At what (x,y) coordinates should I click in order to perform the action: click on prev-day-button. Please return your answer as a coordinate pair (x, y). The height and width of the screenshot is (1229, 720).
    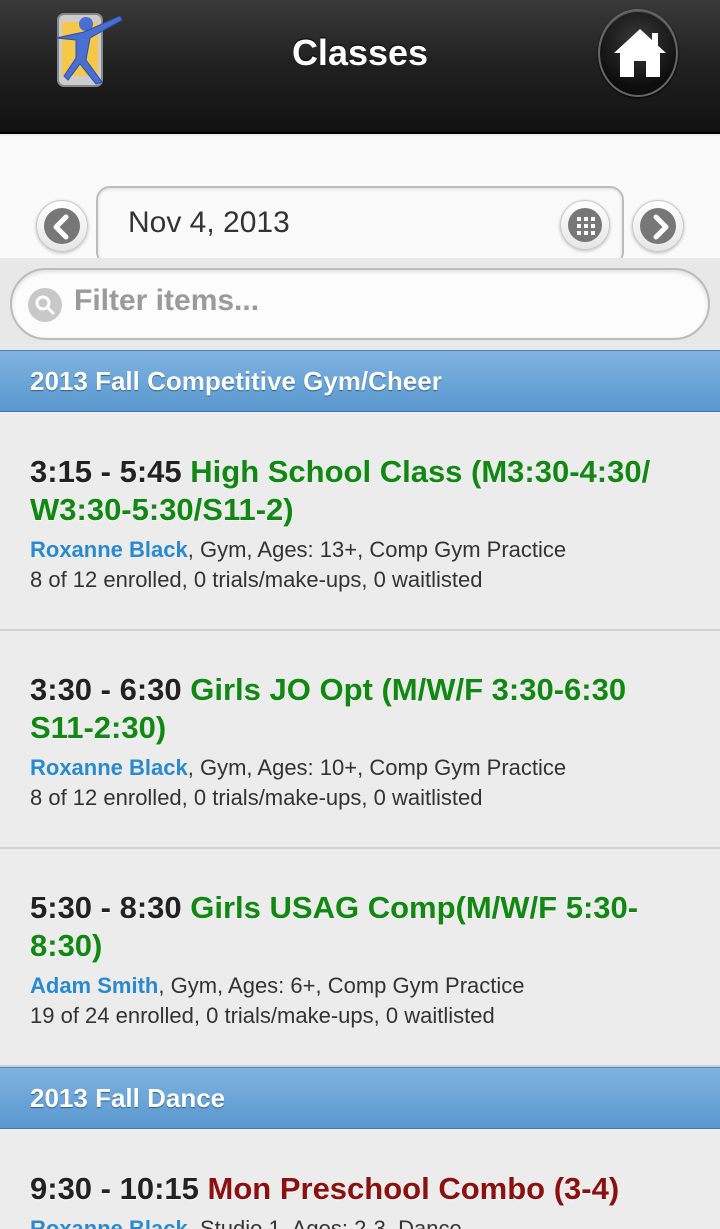
    Looking at the image, I should click on (62, 226).